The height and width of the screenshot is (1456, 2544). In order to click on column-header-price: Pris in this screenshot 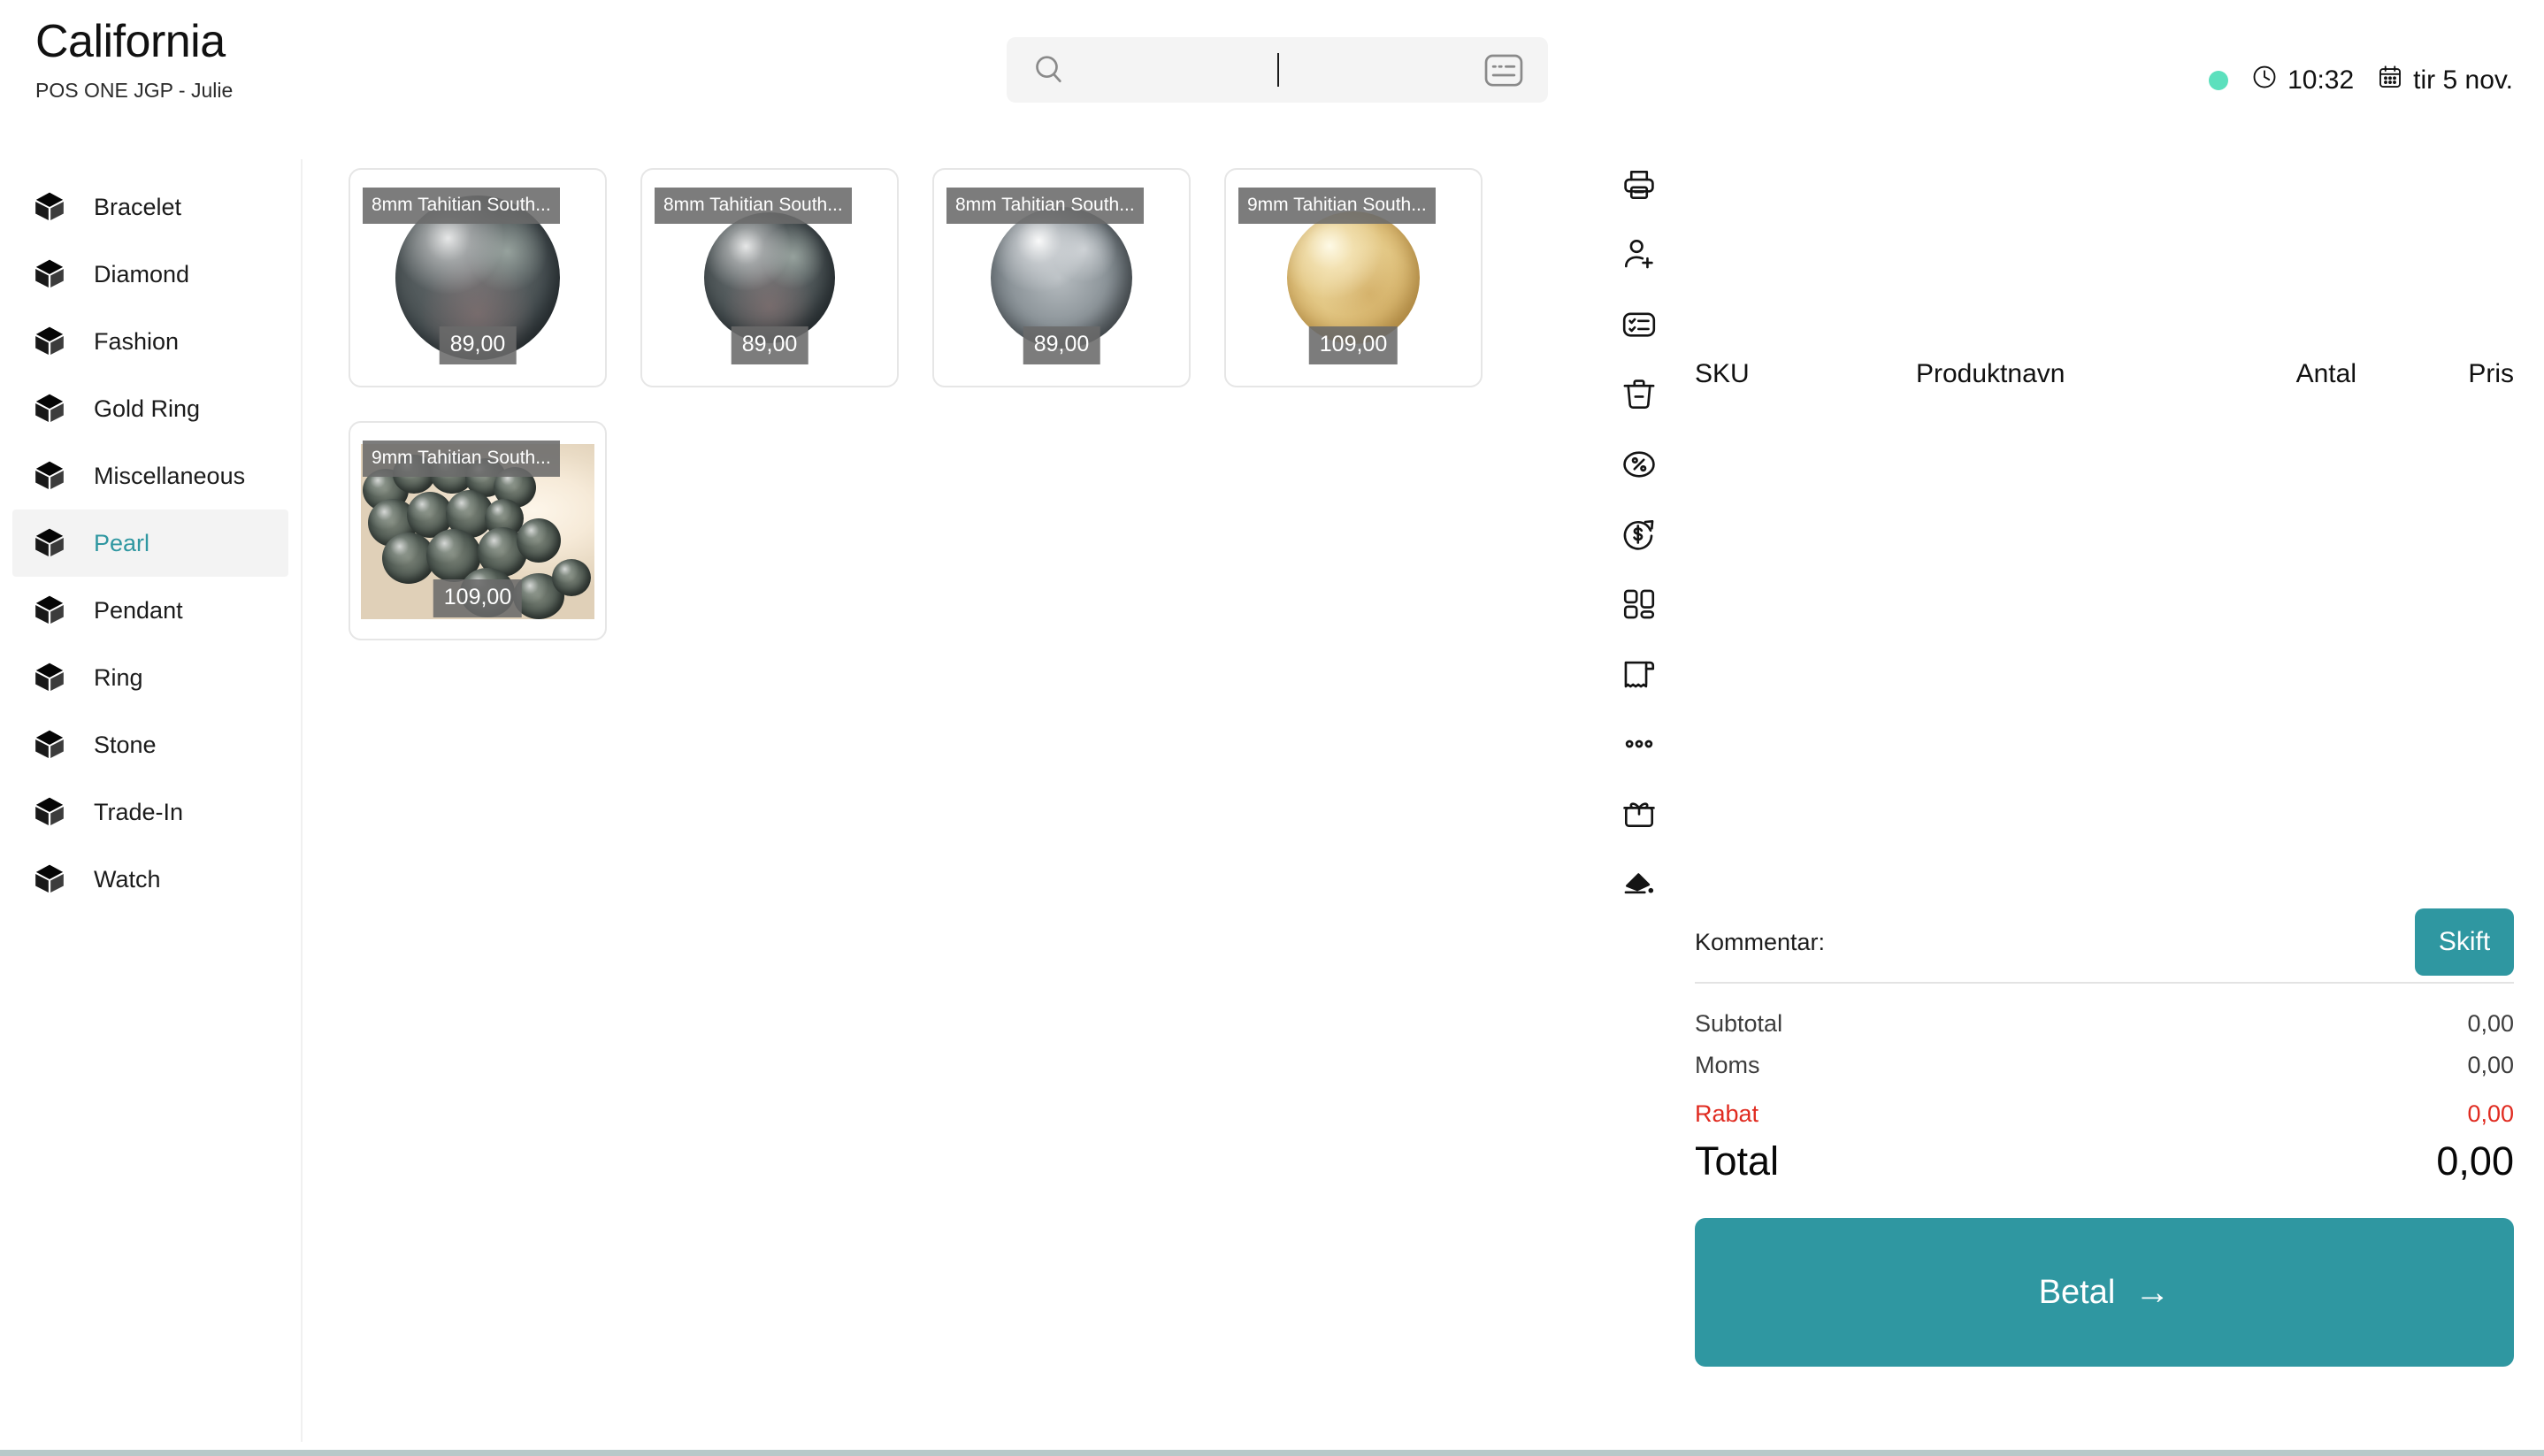, I will do `click(2491, 373)`.